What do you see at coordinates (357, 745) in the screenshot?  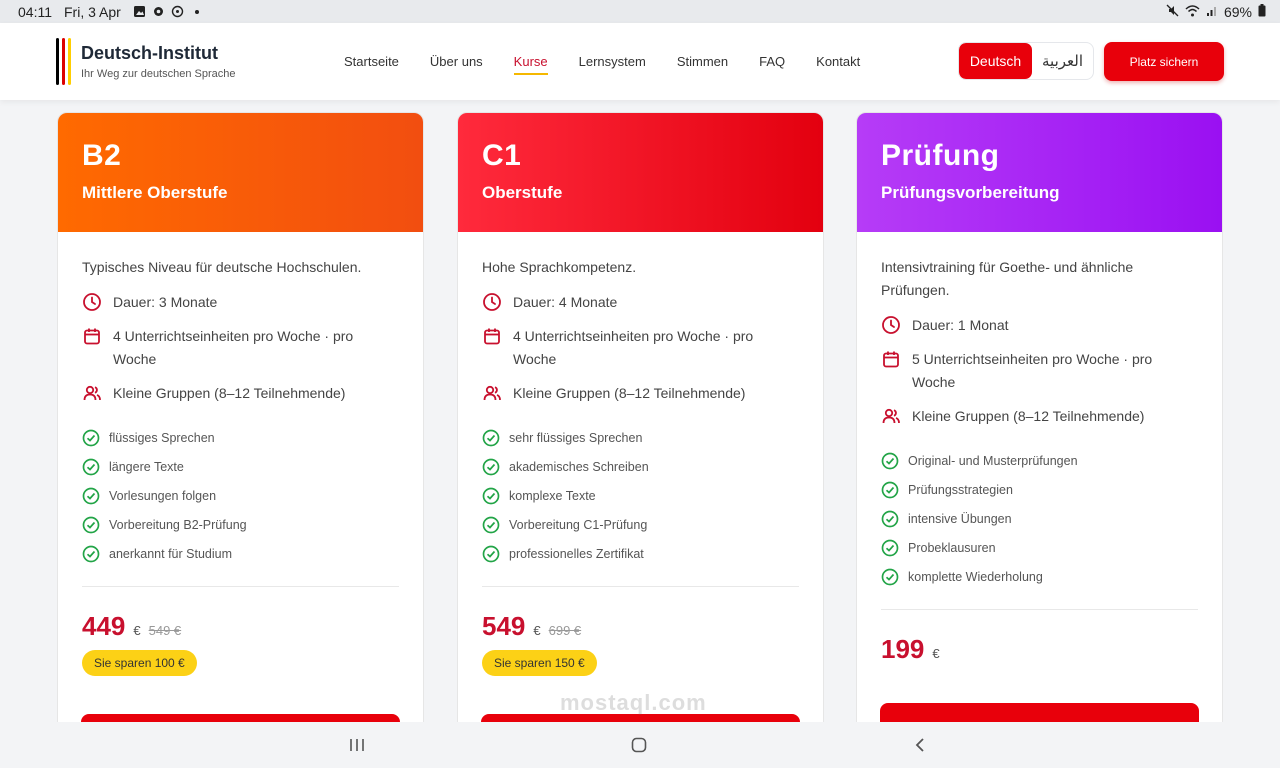 I see `recent-apps-icon` at bounding box center [357, 745].